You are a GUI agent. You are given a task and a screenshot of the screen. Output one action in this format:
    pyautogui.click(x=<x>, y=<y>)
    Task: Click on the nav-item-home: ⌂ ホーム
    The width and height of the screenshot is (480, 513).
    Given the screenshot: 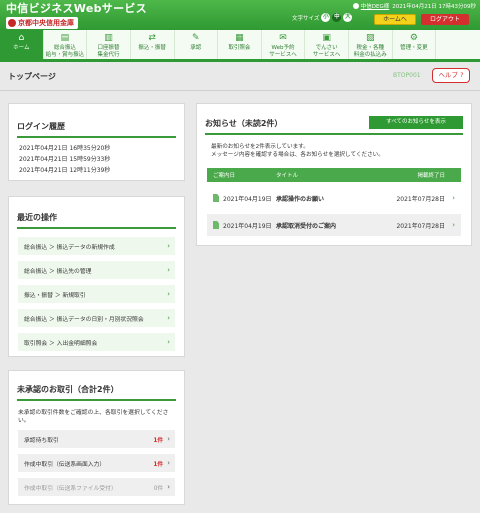 What is the action you would take?
    pyautogui.click(x=22, y=44)
    